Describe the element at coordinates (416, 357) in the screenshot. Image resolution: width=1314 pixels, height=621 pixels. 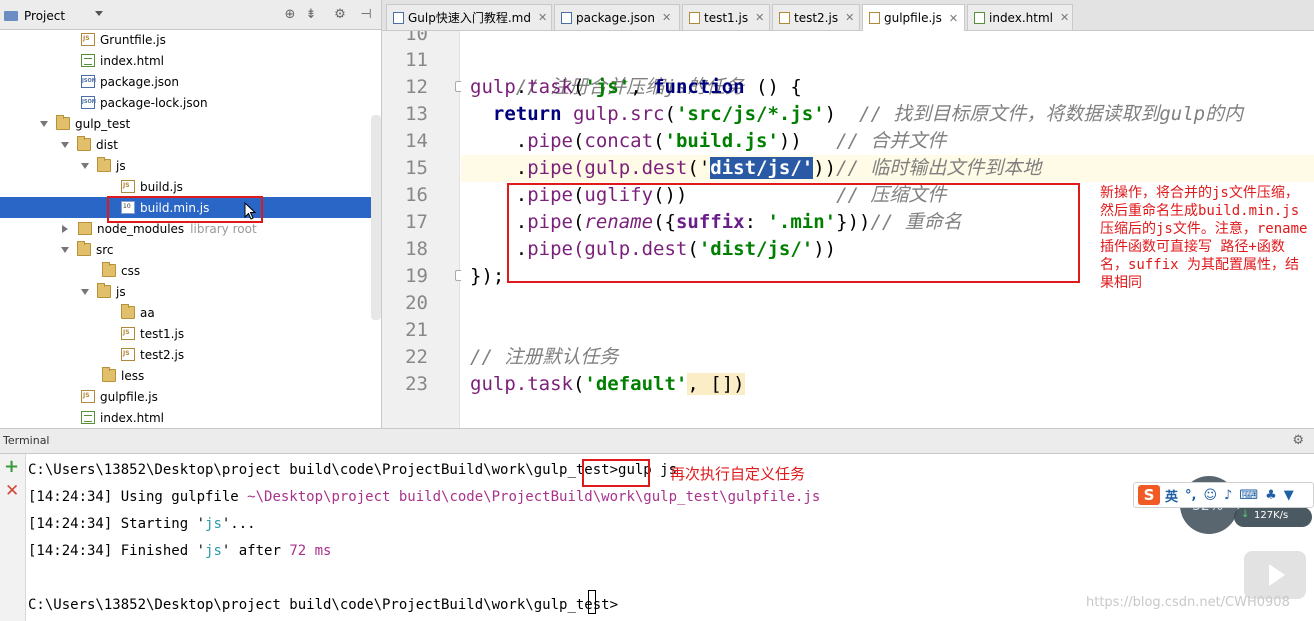
I see `line-number: 22` at that location.